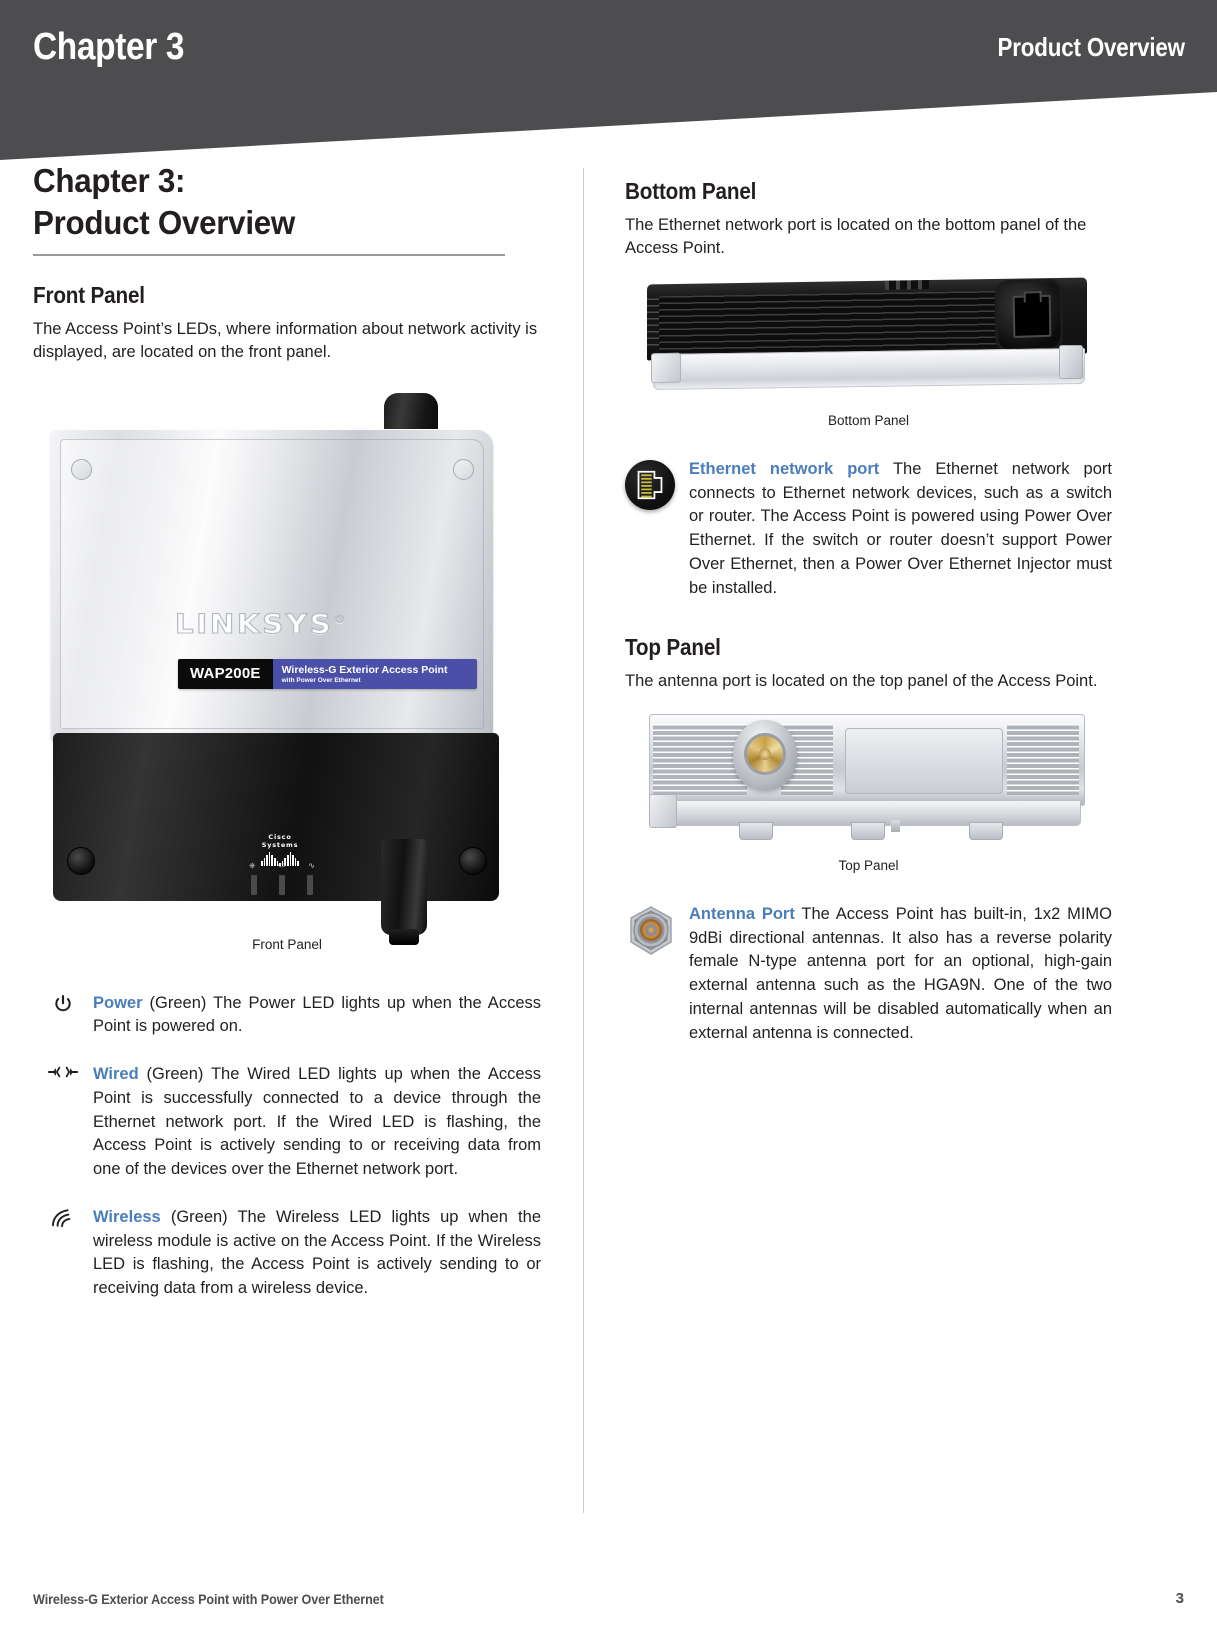 The width and height of the screenshot is (1217, 1651). Describe the element at coordinates (868, 865) in the screenshot. I see `top-panel-image-caption: Top Panel` at that location.